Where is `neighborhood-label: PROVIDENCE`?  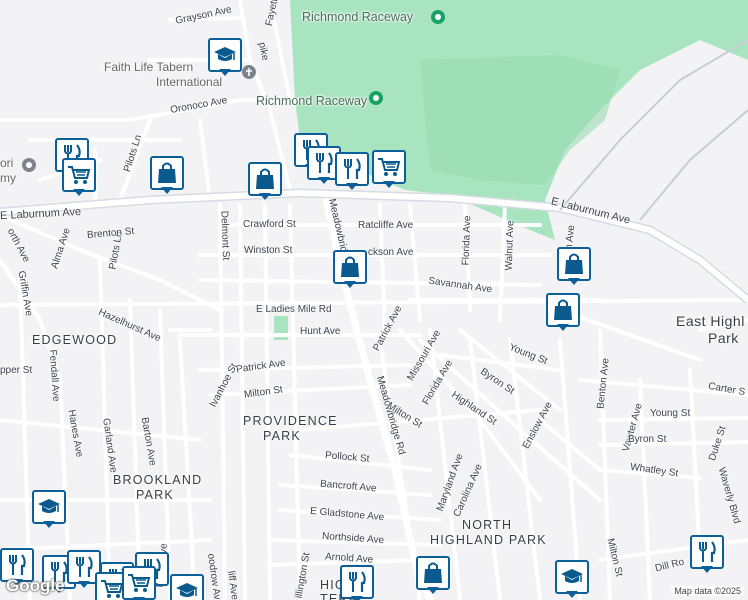
neighborhood-label: PROVIDENCE is located at coordinates (290, 421).